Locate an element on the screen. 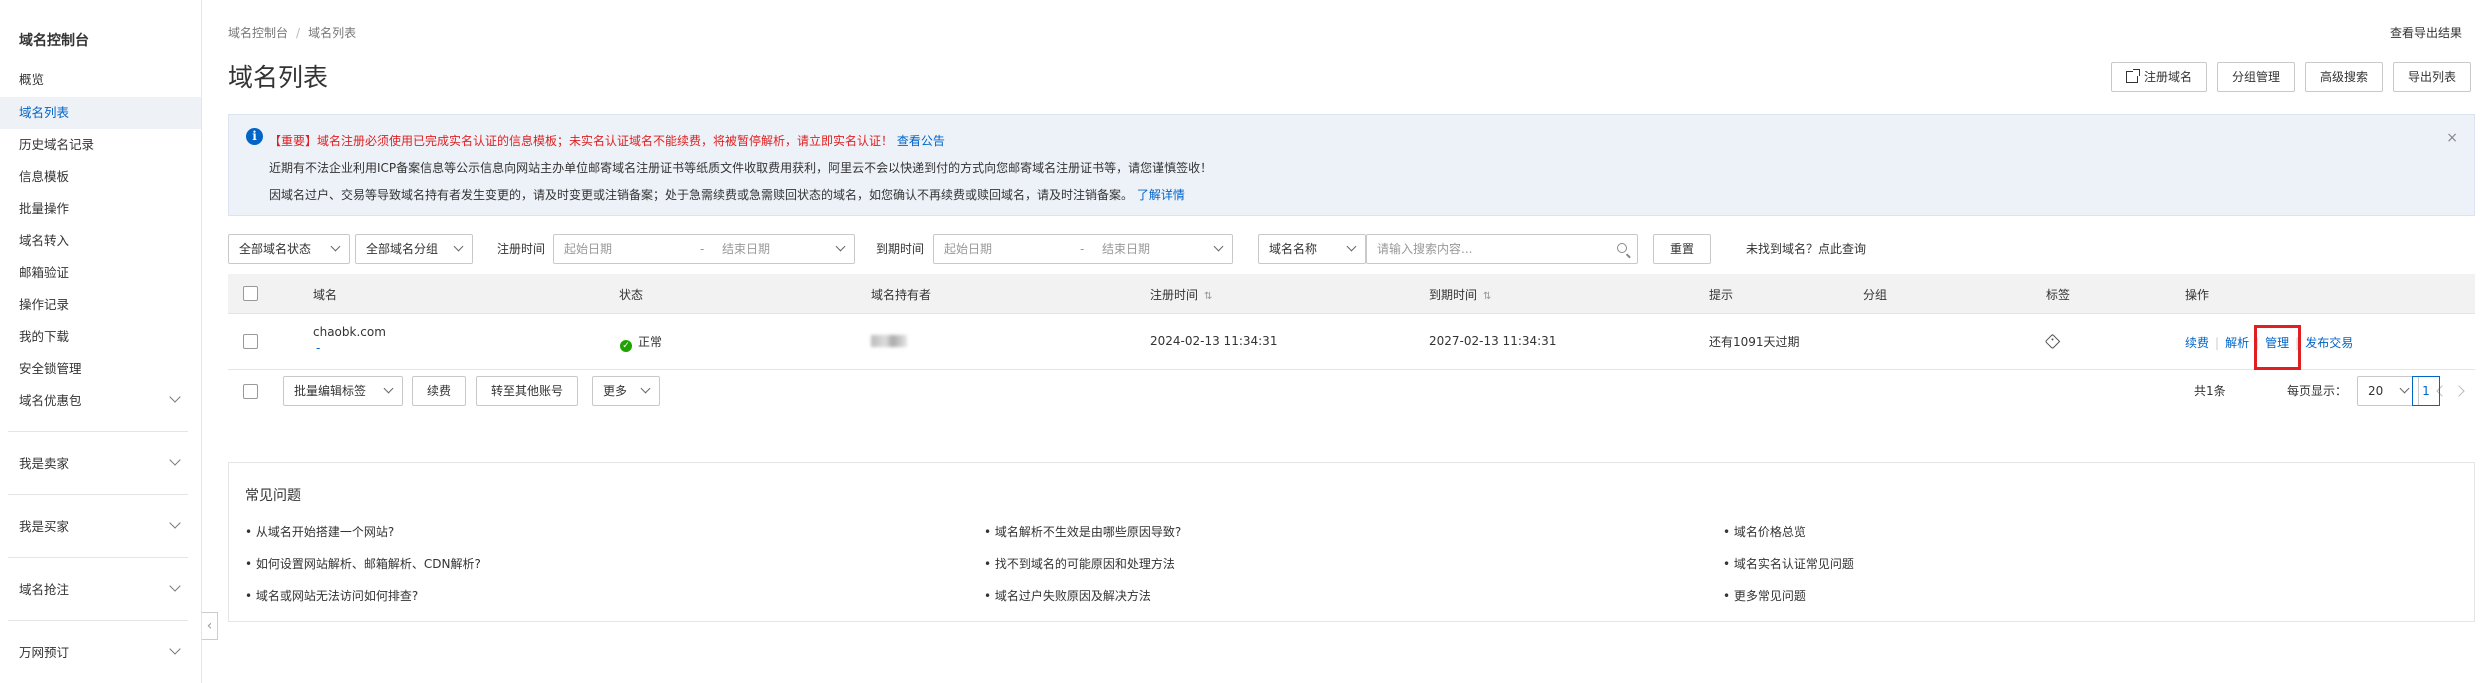 This screenshot has width=2481, height=683. sidebar-item-history: 历史域名记录 is located at coordinates (100, 145).